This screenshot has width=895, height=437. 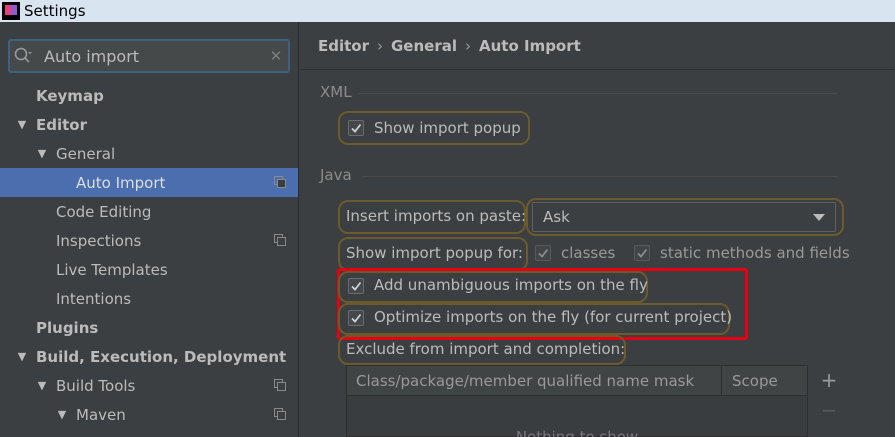 I want to click on tree-item-build-execution-deployment: ▼ Build, Execution, Deployment, so click(x=149, y=356).